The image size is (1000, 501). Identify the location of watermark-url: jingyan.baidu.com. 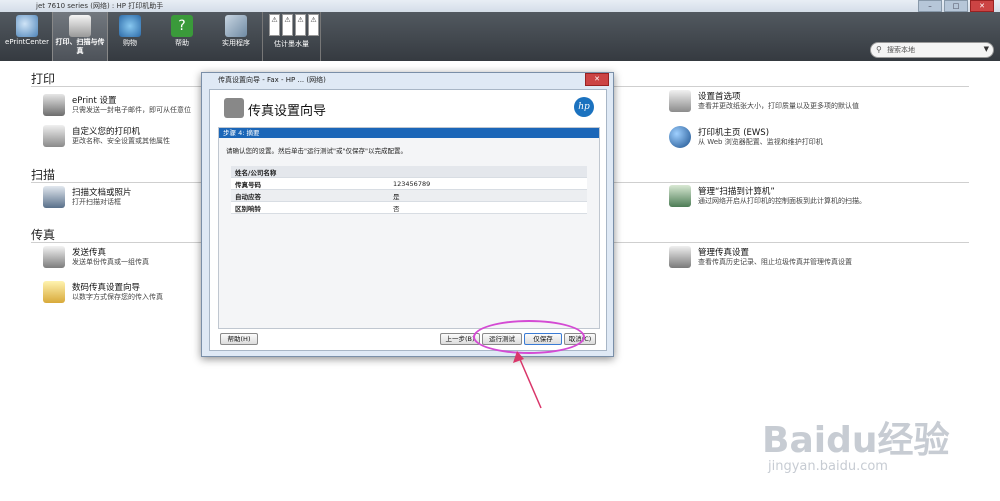
(828, 466).